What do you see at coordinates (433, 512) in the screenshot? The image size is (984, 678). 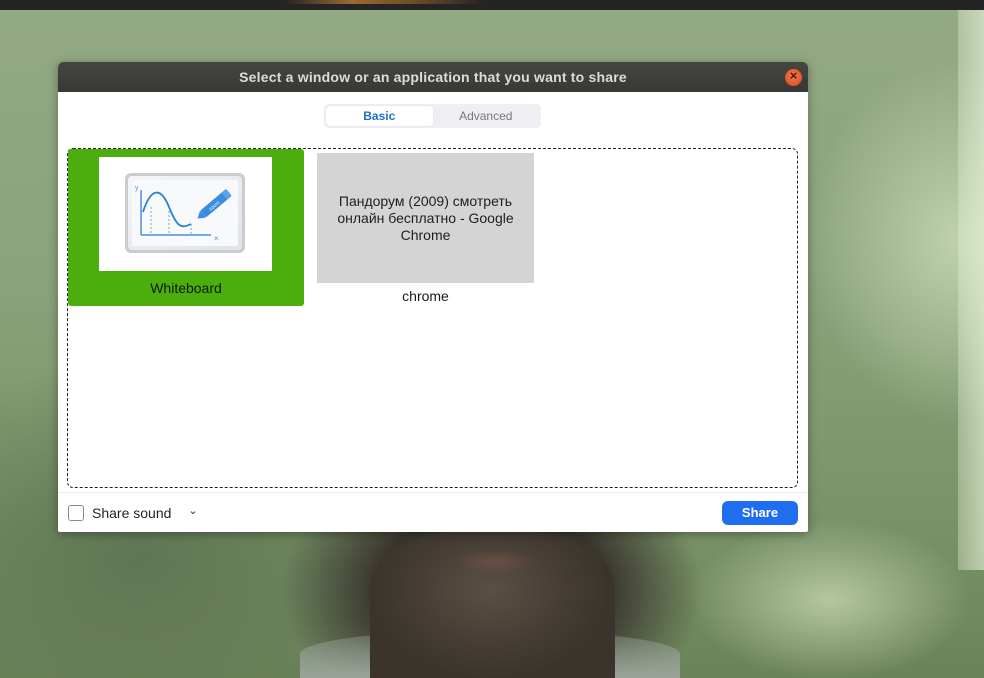 I see `dialog-footer: Share sound ⌄ Share` at bounding box center [433, 512].